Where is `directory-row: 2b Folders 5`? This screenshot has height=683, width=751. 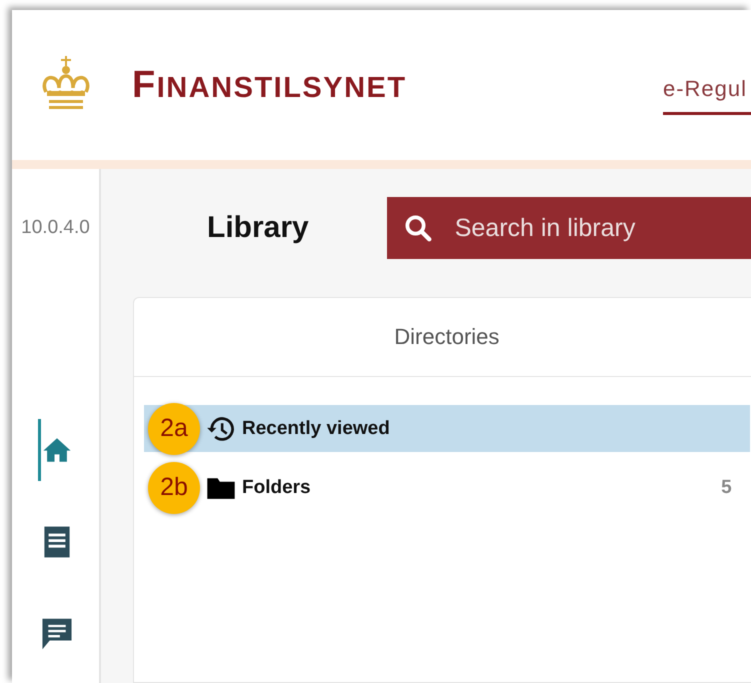
directory-row: 2b Folders 5 is located at coordinates (447, 487).